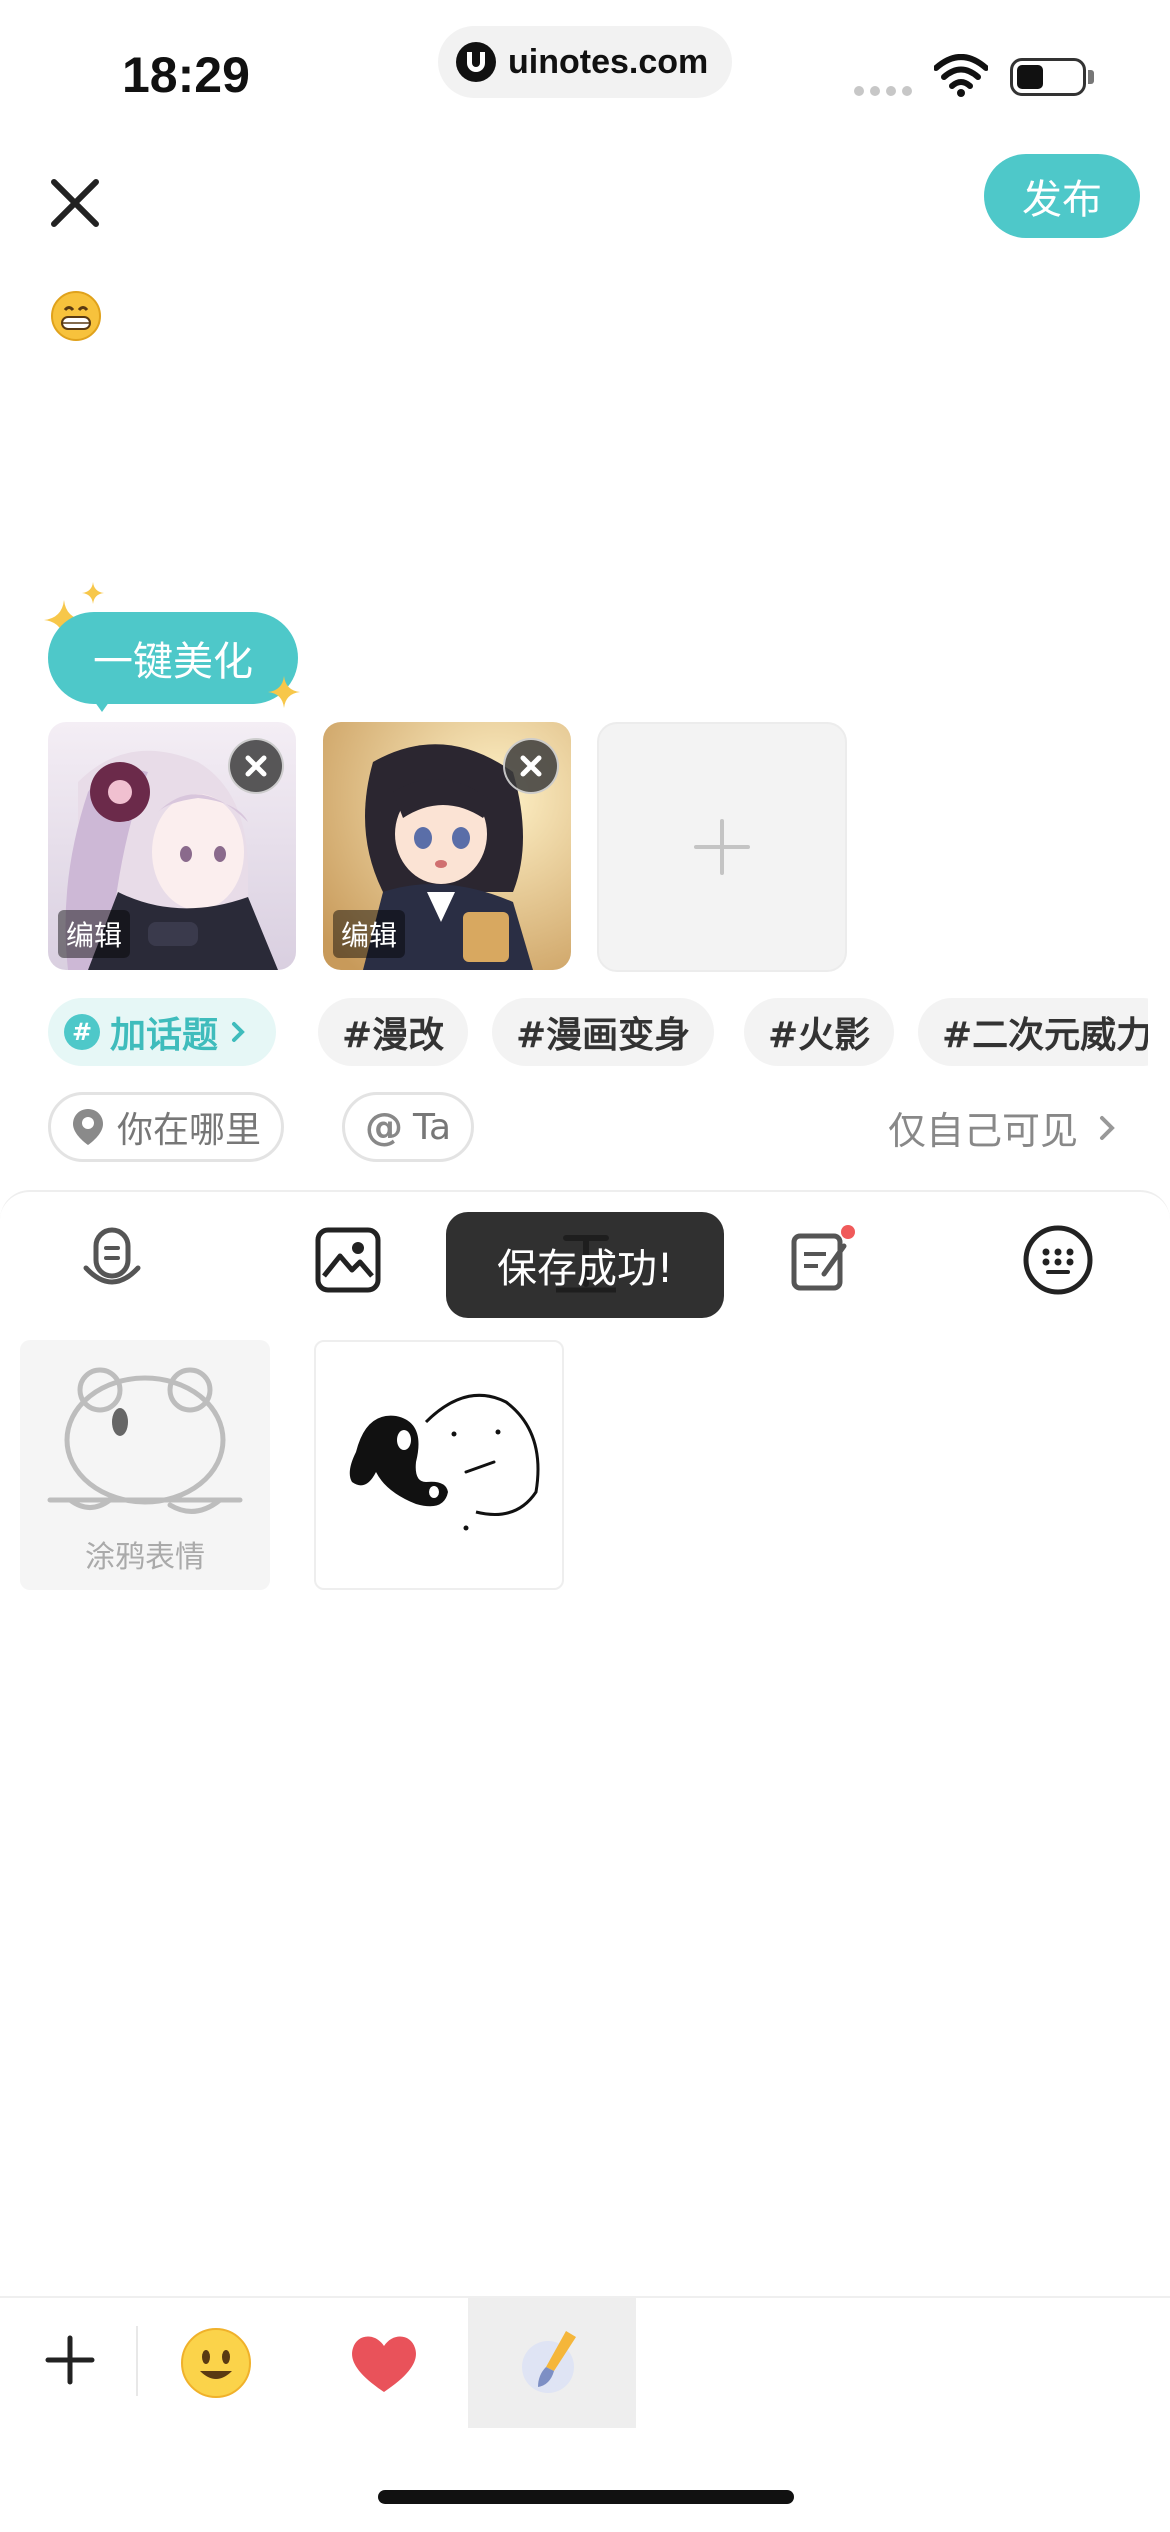 This screenshot has height=2532, width=1170. I want to click on wifi-icon, so click(961, 75).